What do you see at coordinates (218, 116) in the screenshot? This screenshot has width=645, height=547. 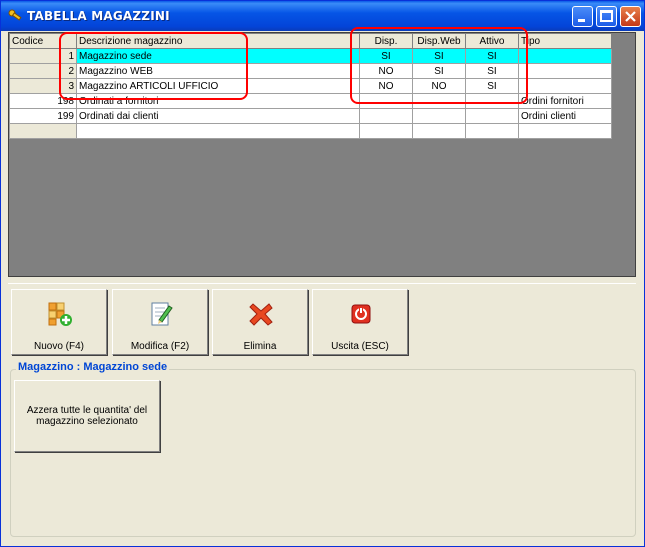 I see `cell-descrizione: Ordinati dai clienti` at bounding box center [218, 116].